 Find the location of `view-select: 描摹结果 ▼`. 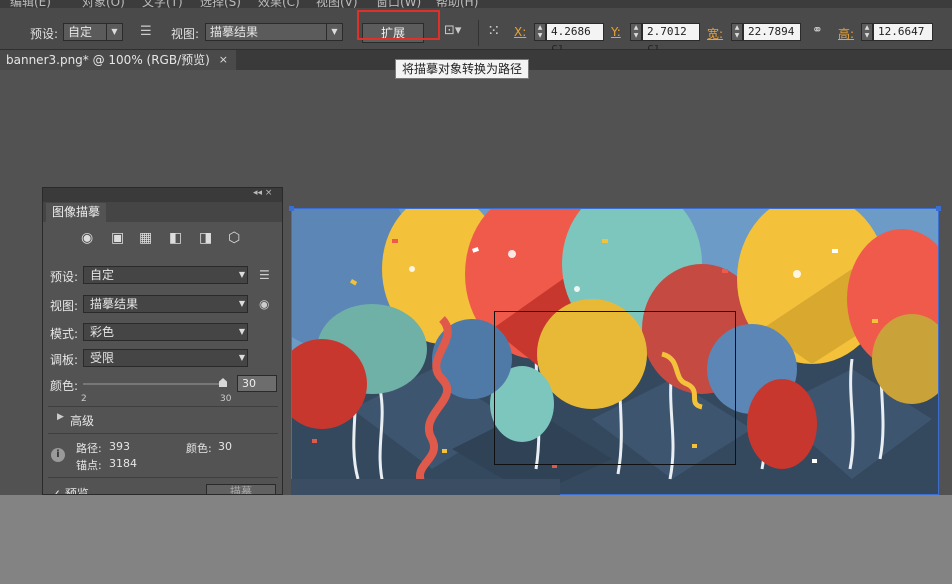

view-select: 描摹结果 ▼ is located at coordinates (274, 32).